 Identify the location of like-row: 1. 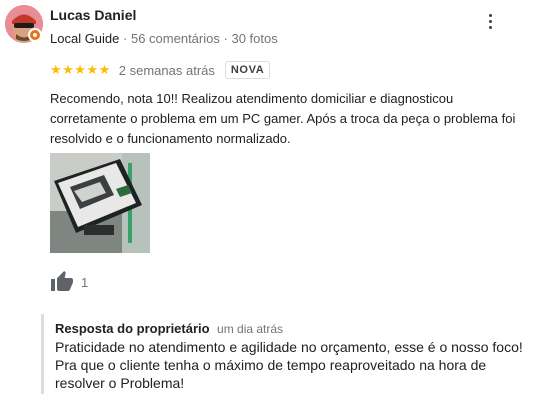
(69, 282).